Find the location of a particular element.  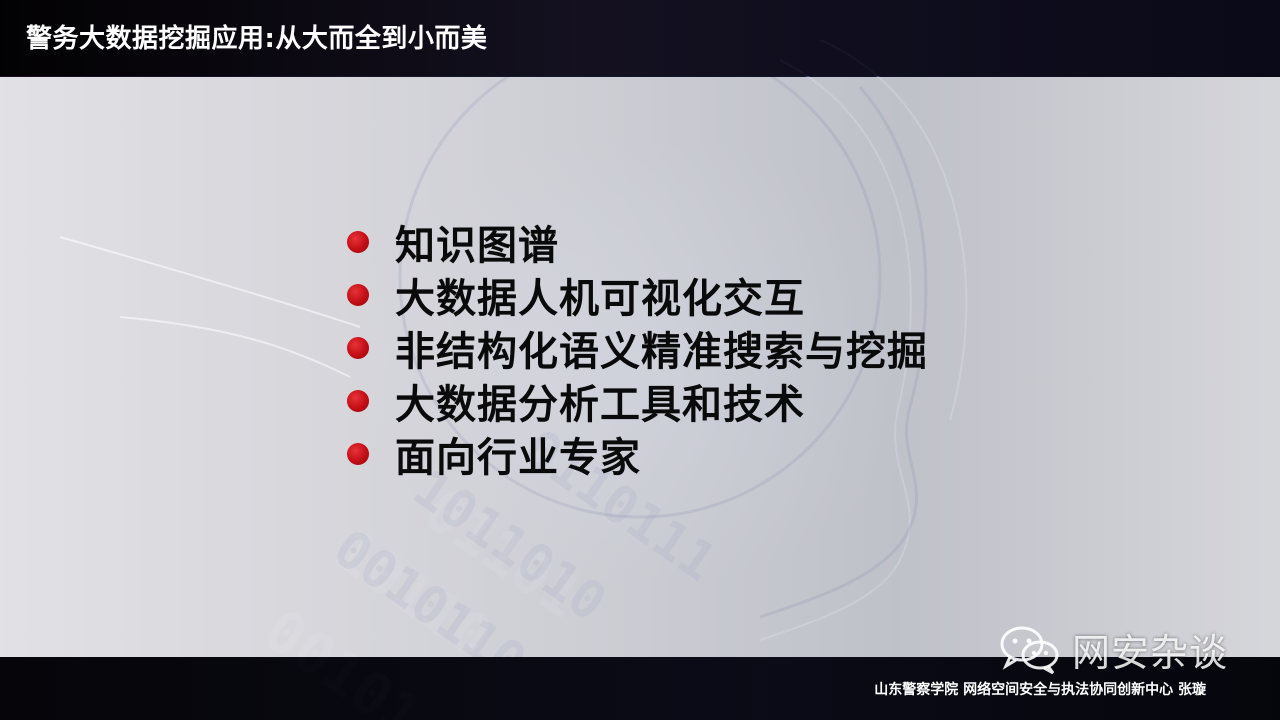

footer-credit: 山东警察学院 网络空间安全与执法协同创新中心 张璇 is located at coordinates (1040, 690).